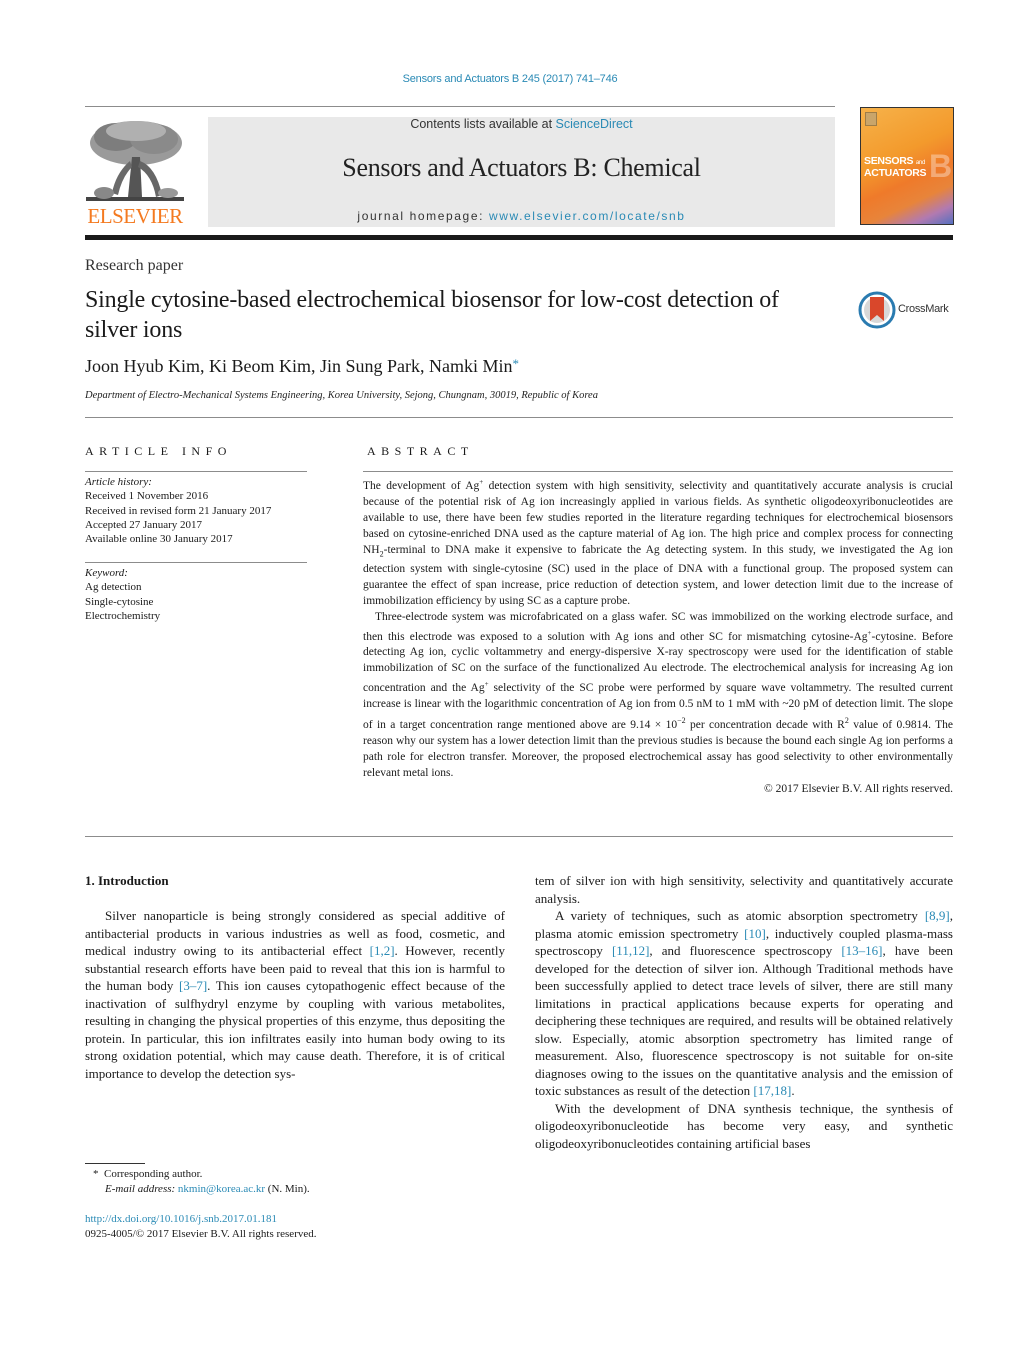  What do you see at coordinates (159, 539) in the screenshot?
I see `history-online: Available online 30 January 2017` at bounding box center [159, 539].